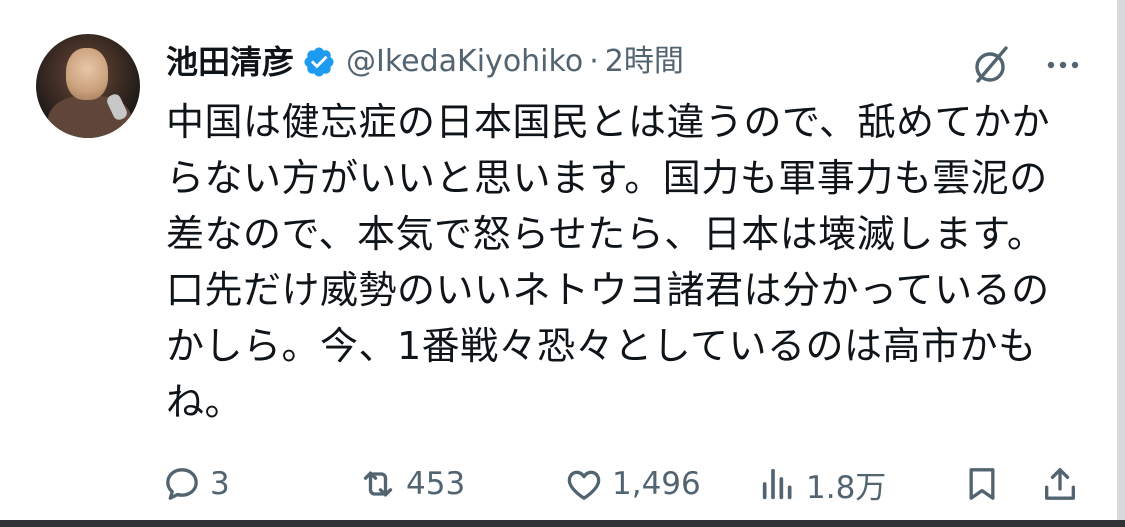 This screenshot has height=527, width=1125. I want to click on post-actions: 3 453 1,496 1.8万, so click(620, 484).